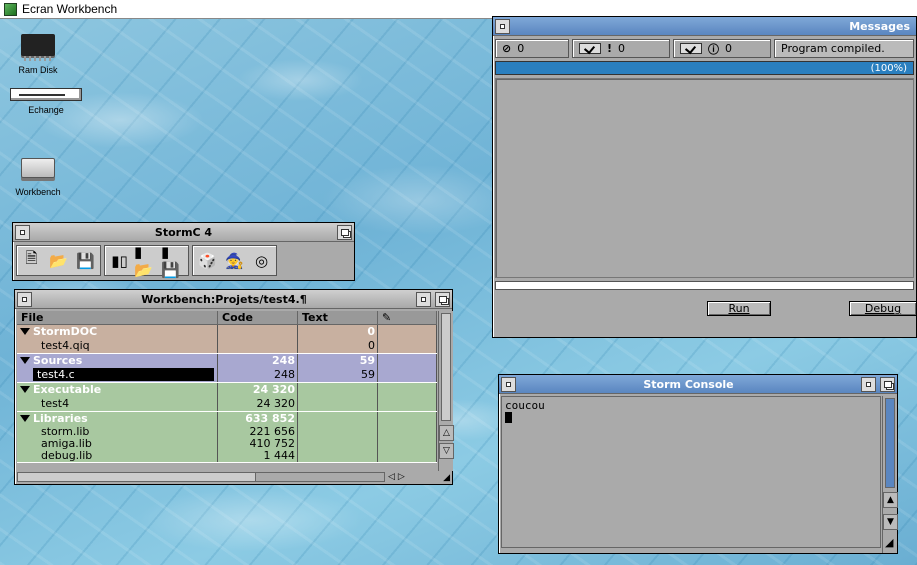 The height and width of the screenshot is (565, 917). I want to click on compile-progress-bar: (100%), so click(704, 68).